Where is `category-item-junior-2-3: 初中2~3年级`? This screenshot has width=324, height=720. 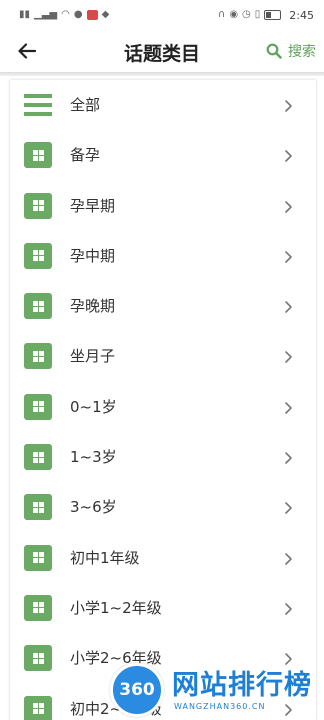
category-item-junior-2-3: 初中2~3年级 is located at coordinates (163, 702).